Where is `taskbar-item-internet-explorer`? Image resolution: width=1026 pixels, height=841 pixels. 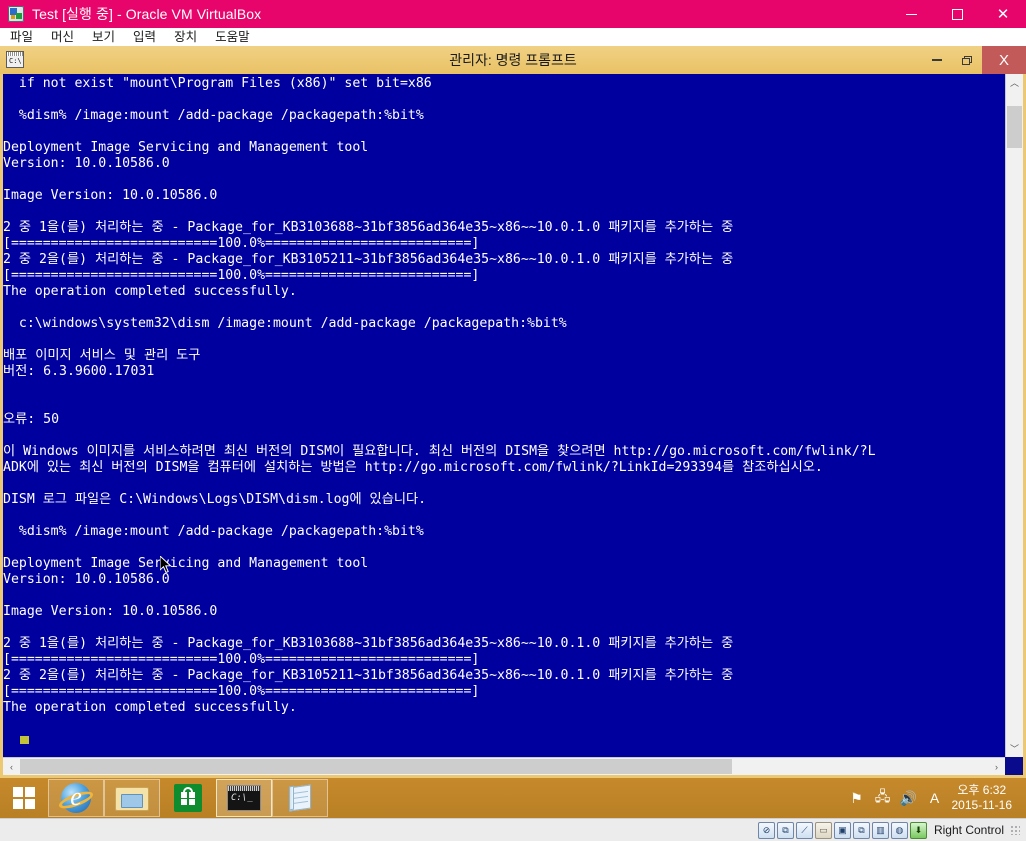
taskbar-item-internet-explorer is located at coordinates (76, 798).